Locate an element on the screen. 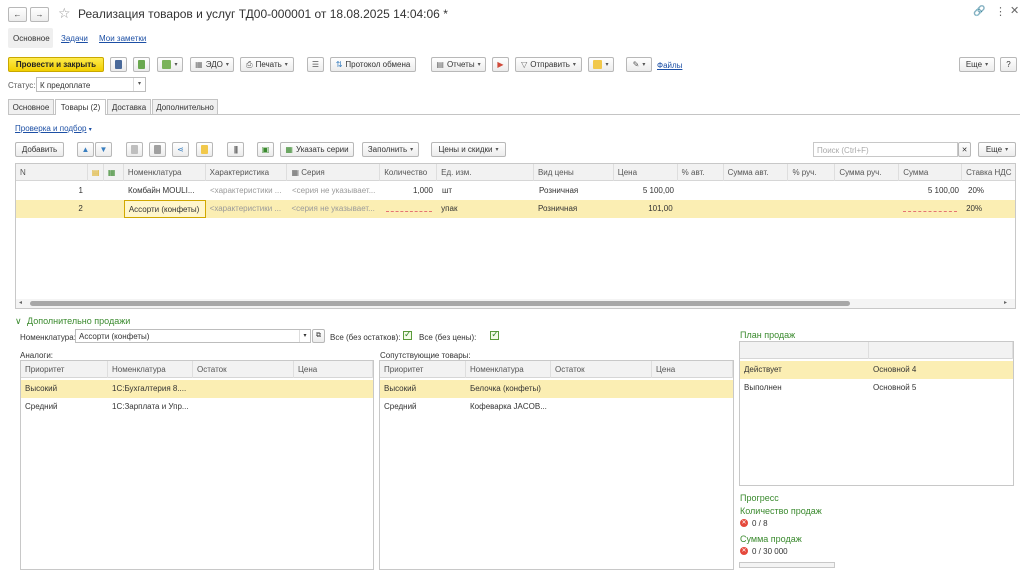  col-auto-pct: % авт. is located at coordinates (701, 172).